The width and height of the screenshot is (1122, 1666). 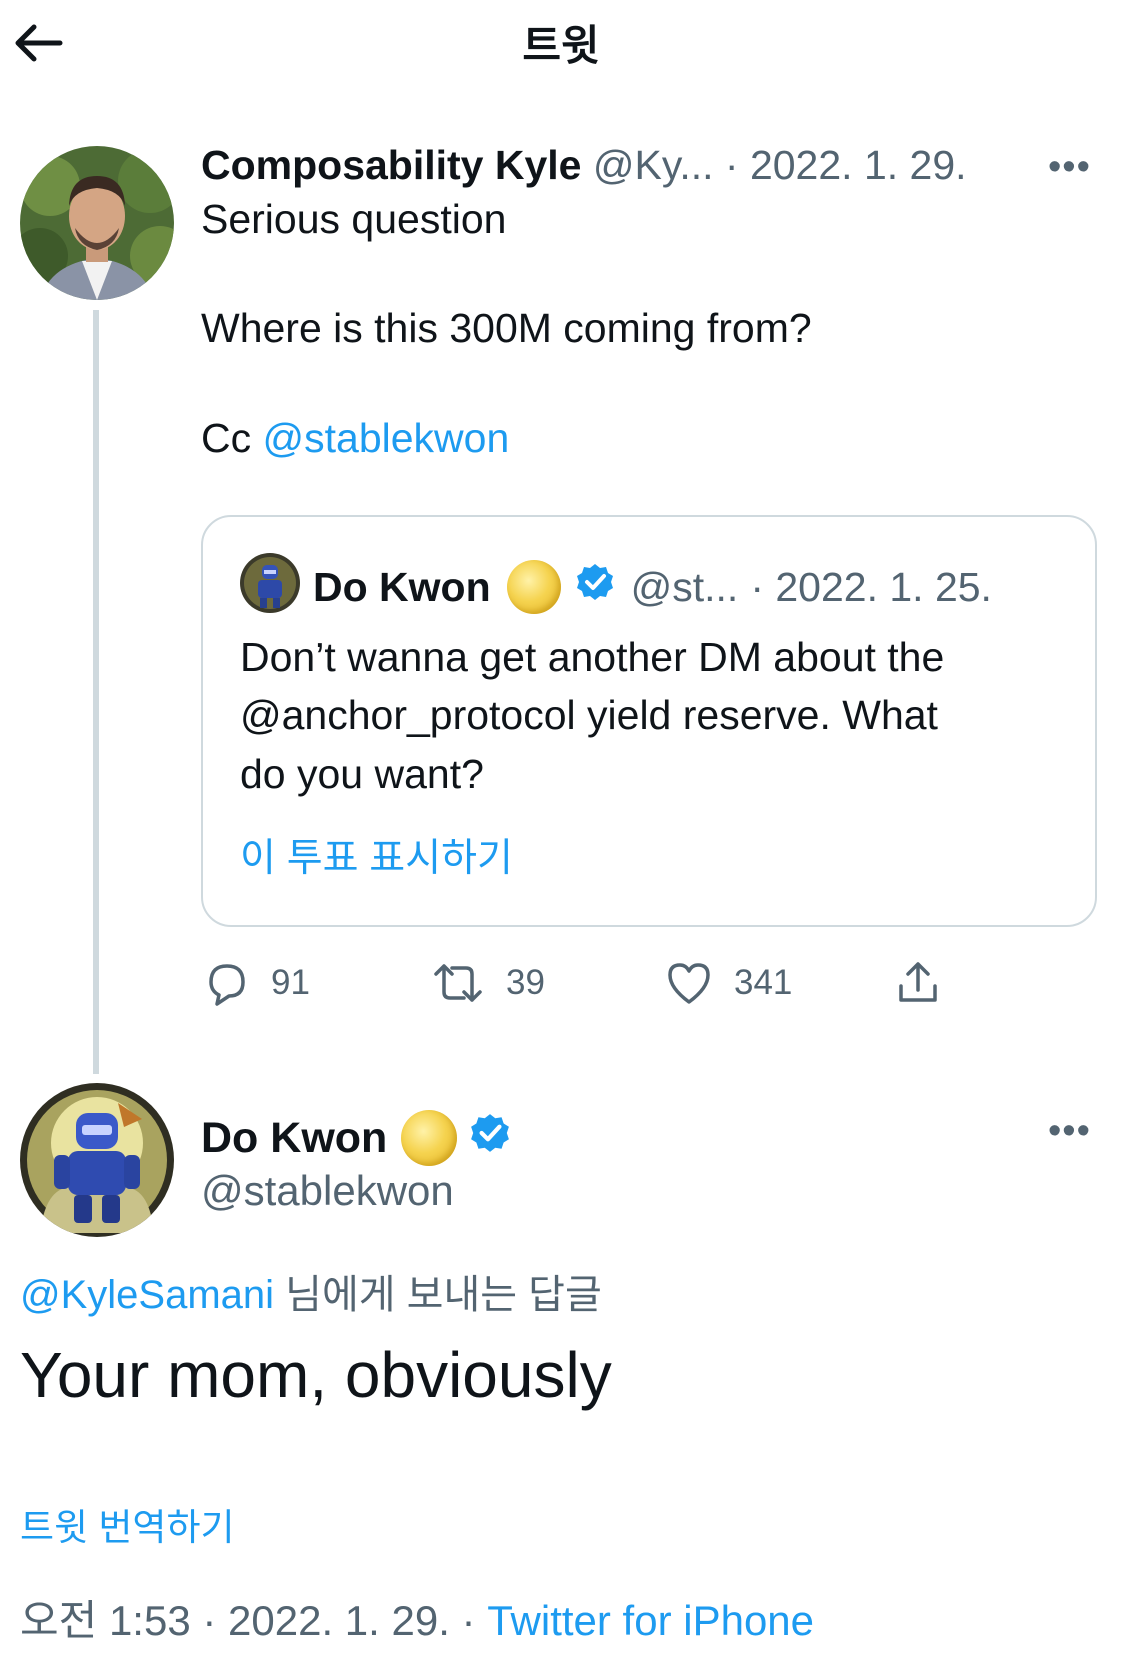 What do you see at coordinates (290, 982) in the screenshot?
I see `reply-count: 91` at bounding box center [290, 982].